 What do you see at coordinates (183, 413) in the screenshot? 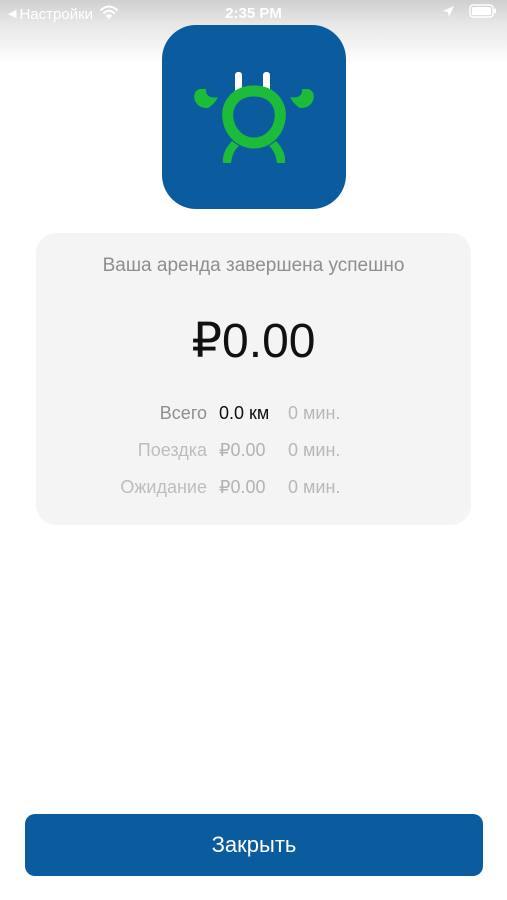
I see `stat-label-total: Всего` at bounding box center [183, 413].